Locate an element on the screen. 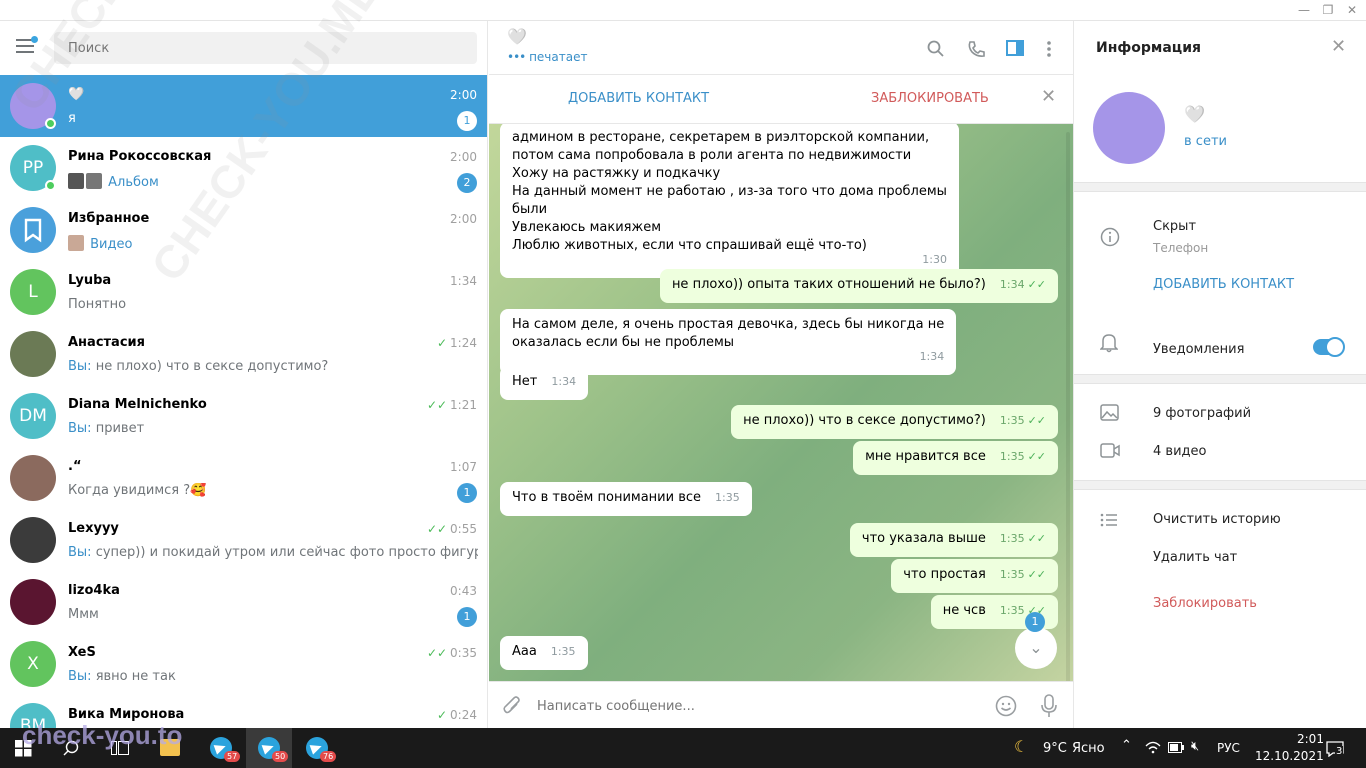 This screenshot has width=1366, height=768. profile-name: 🤍 is located at coordinates (1195, 115).